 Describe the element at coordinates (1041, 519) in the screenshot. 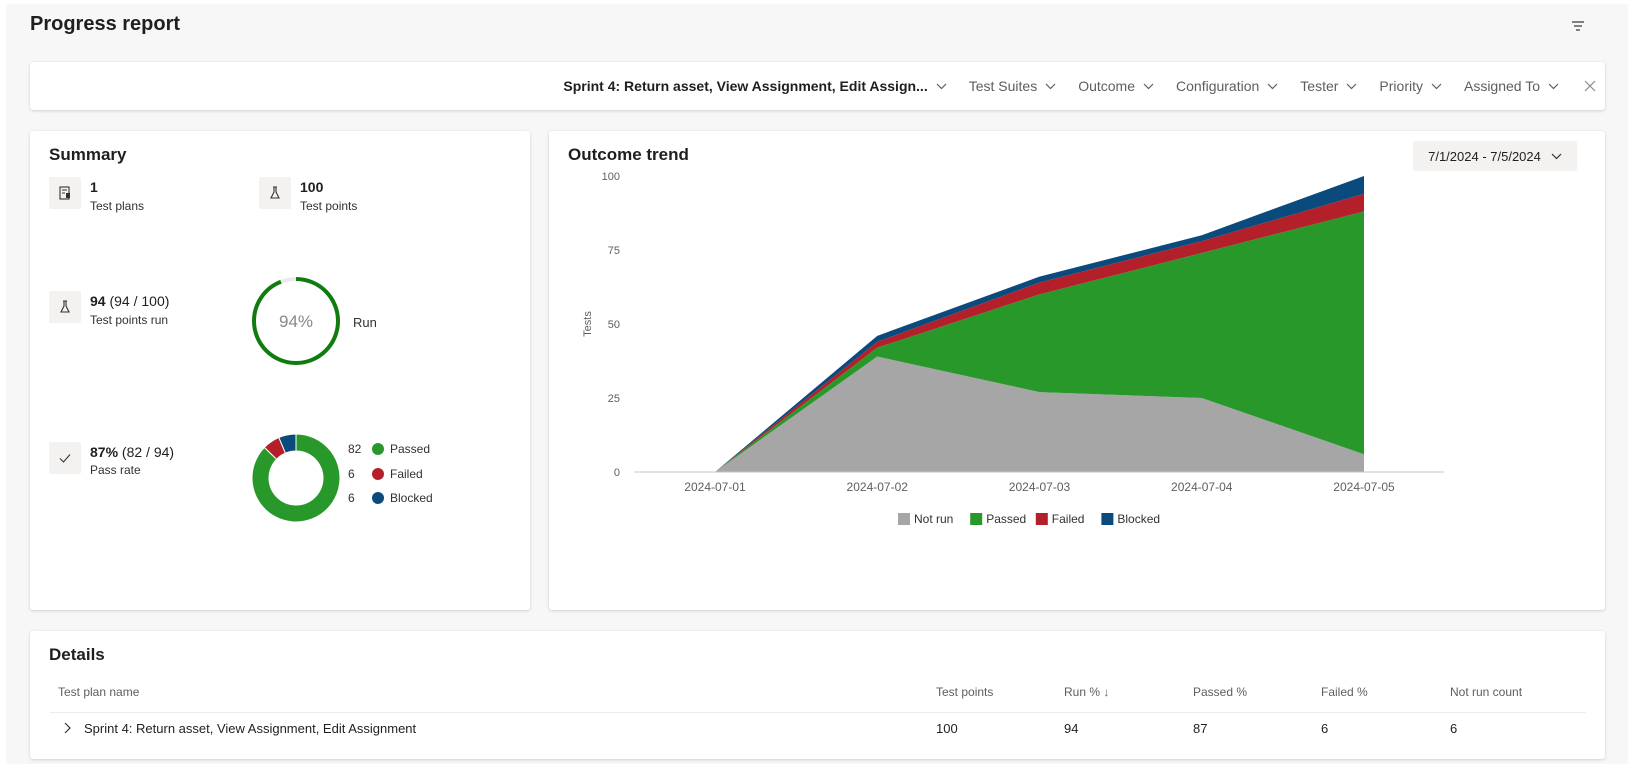

I see `legend-swatch-failed` at that location.